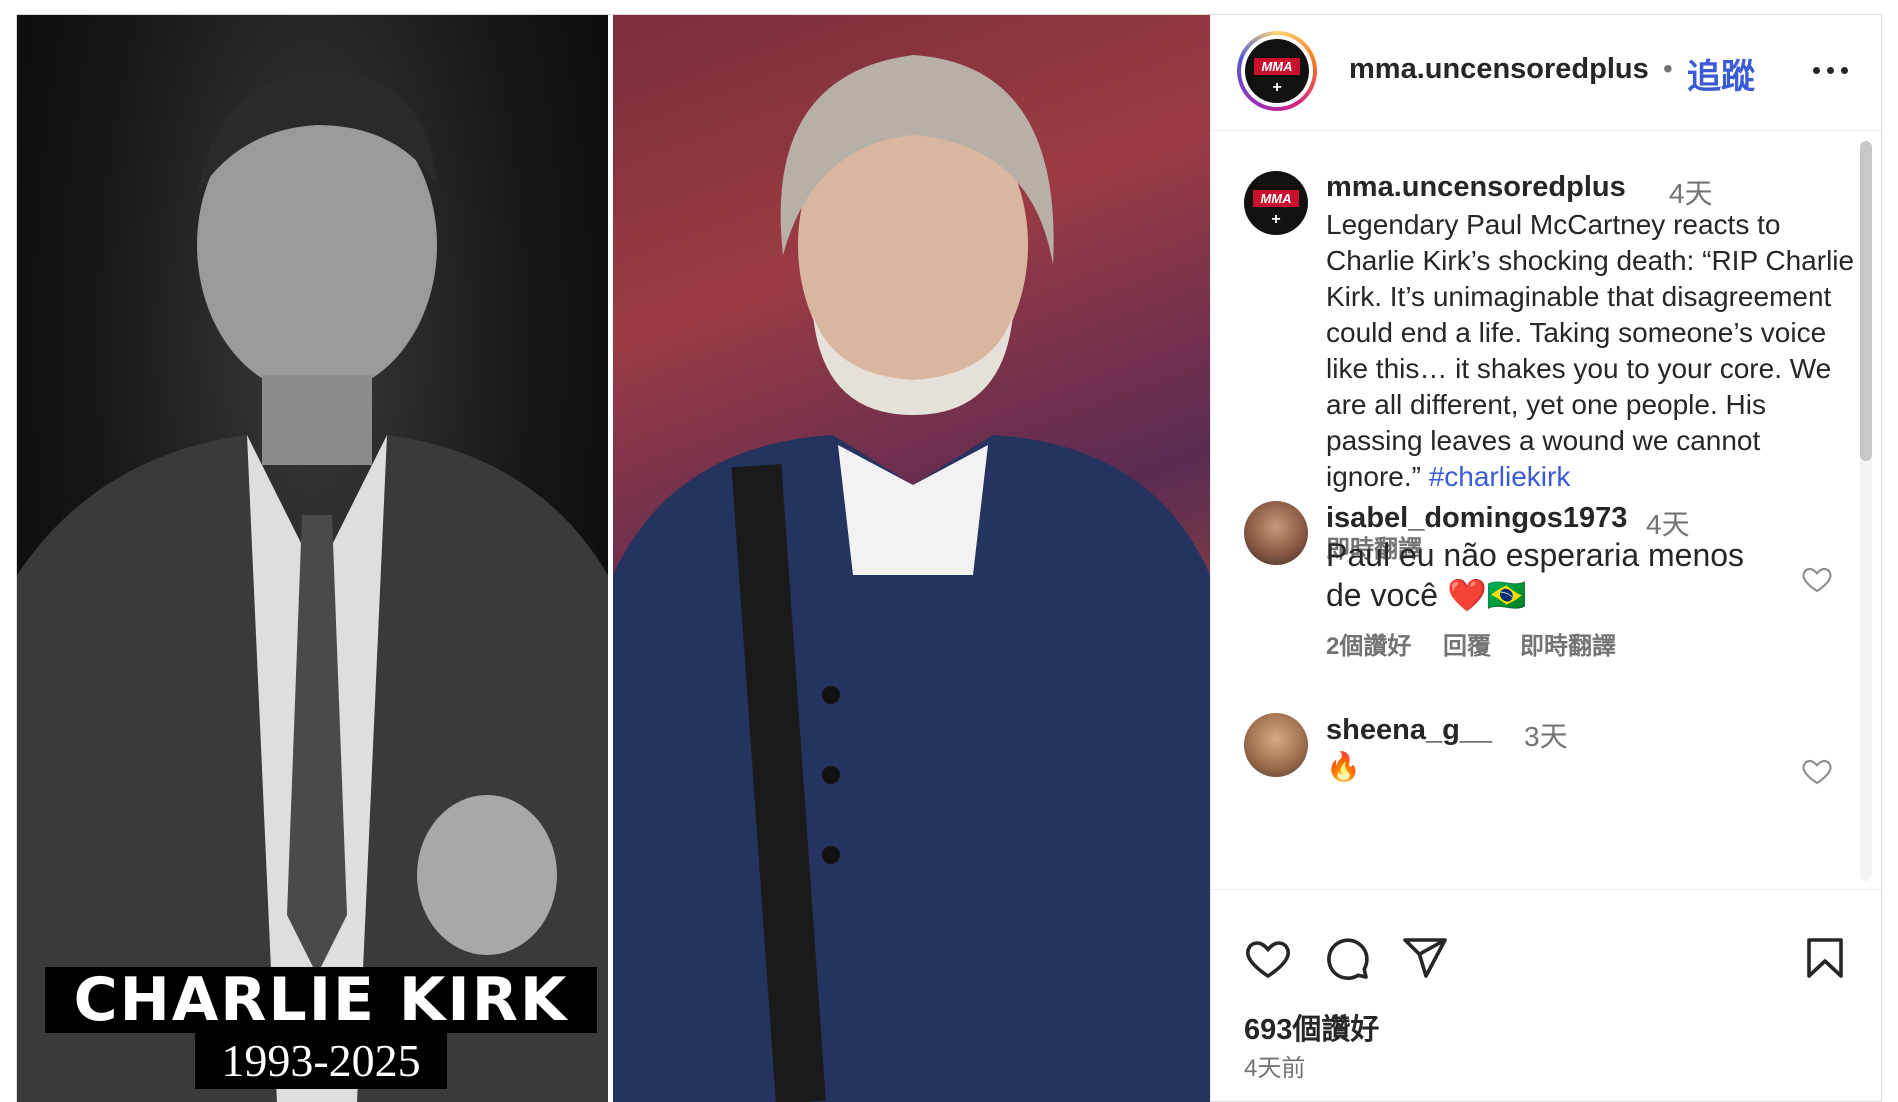 This screenshot has height=1102, width=1898. Describe the element at coordinates (1500, 476) in the screenshot. I see `hashtag-link: #charliekirk` at that location.